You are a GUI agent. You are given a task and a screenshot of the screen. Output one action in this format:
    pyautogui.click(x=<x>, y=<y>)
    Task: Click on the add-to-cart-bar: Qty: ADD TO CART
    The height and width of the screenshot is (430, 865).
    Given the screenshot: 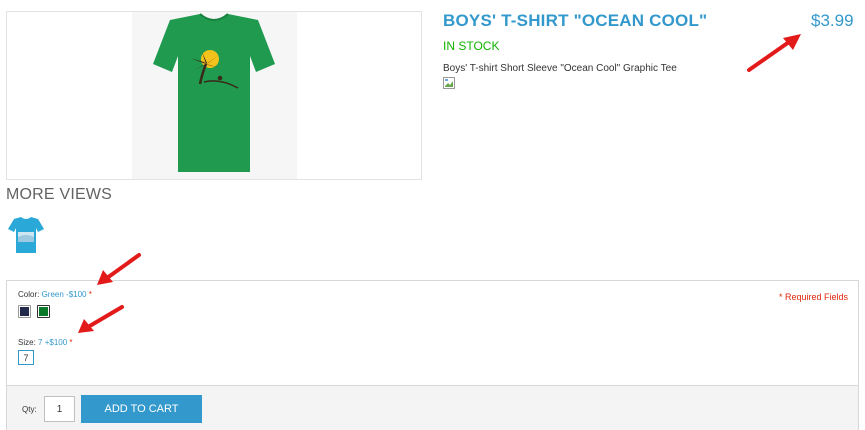 What is the action you would take?
    pyautogui.click(x=432, y=408)
    